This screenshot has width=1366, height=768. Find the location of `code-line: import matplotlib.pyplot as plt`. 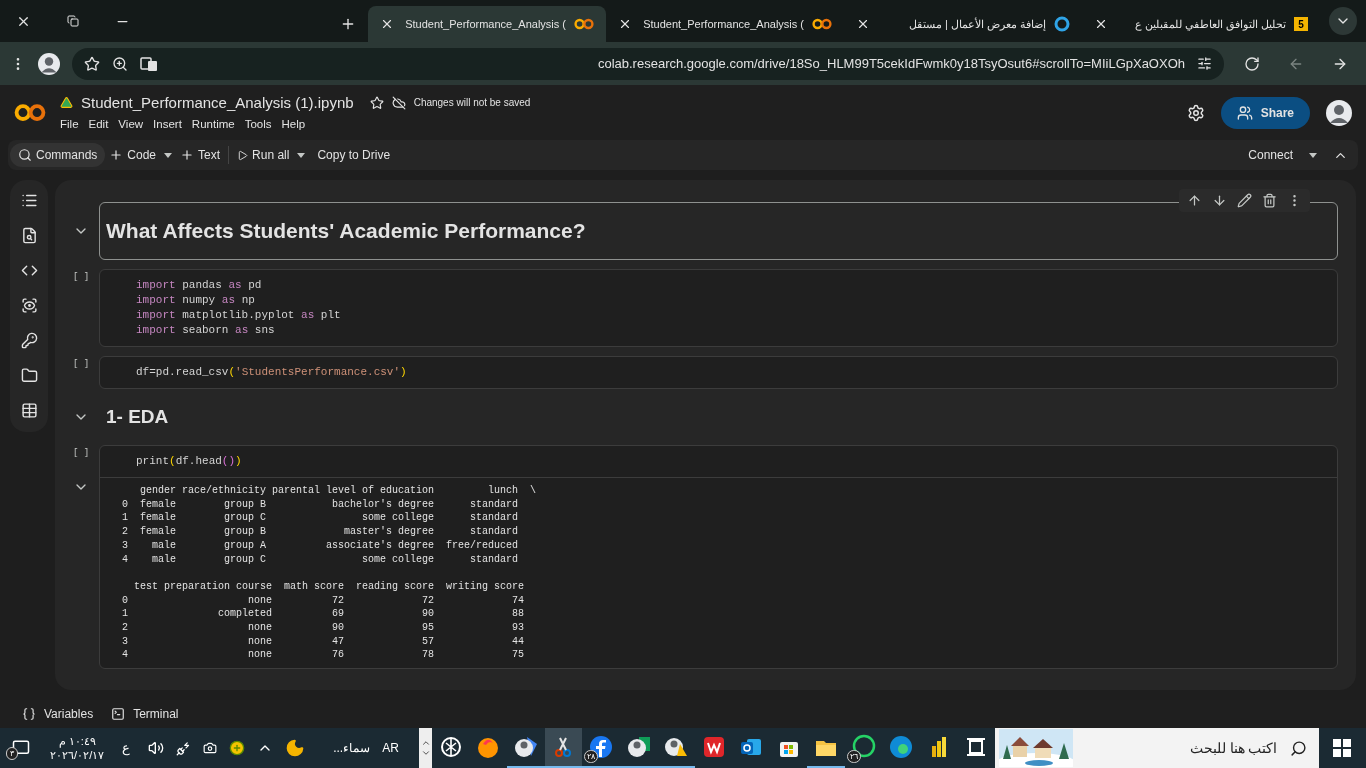

code-line: import matplotlib.pyplot as plt is located at coordinates (238, 315).